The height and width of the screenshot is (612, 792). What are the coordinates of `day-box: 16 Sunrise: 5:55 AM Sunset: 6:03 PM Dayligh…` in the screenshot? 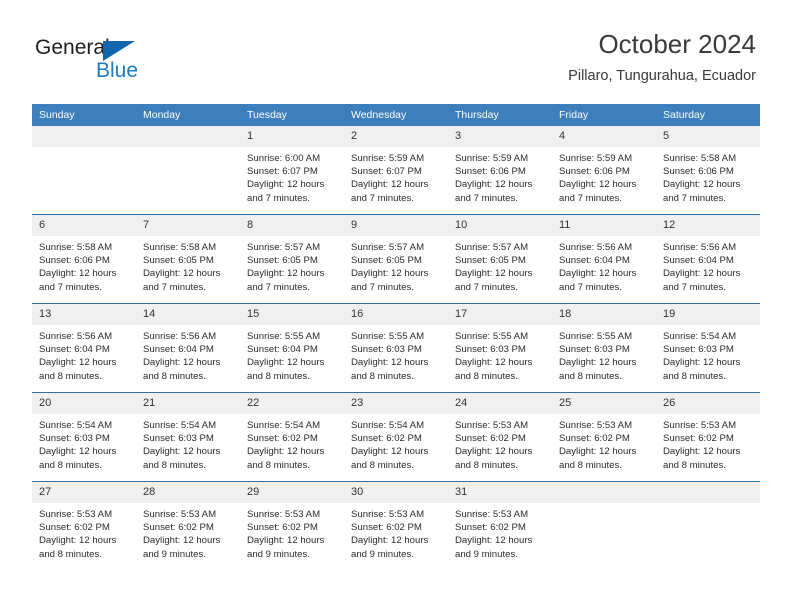 It's located at (396, 348).